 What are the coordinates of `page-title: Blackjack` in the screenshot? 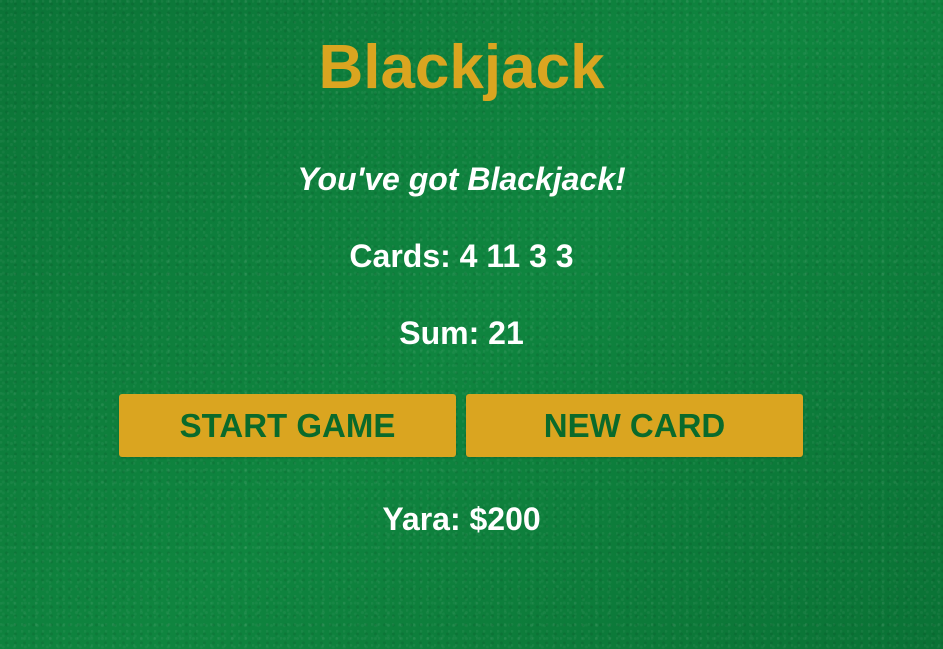 It's located at (461, 67).